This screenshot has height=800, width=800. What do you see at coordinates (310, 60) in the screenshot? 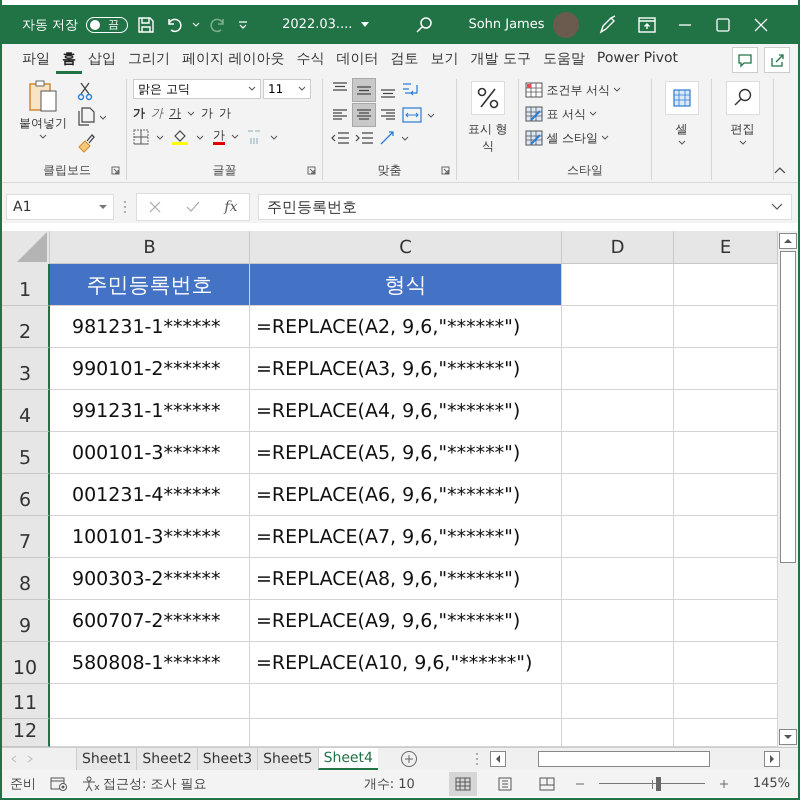
I see `menu-tab: 수식` at bounding box center [310, 60].